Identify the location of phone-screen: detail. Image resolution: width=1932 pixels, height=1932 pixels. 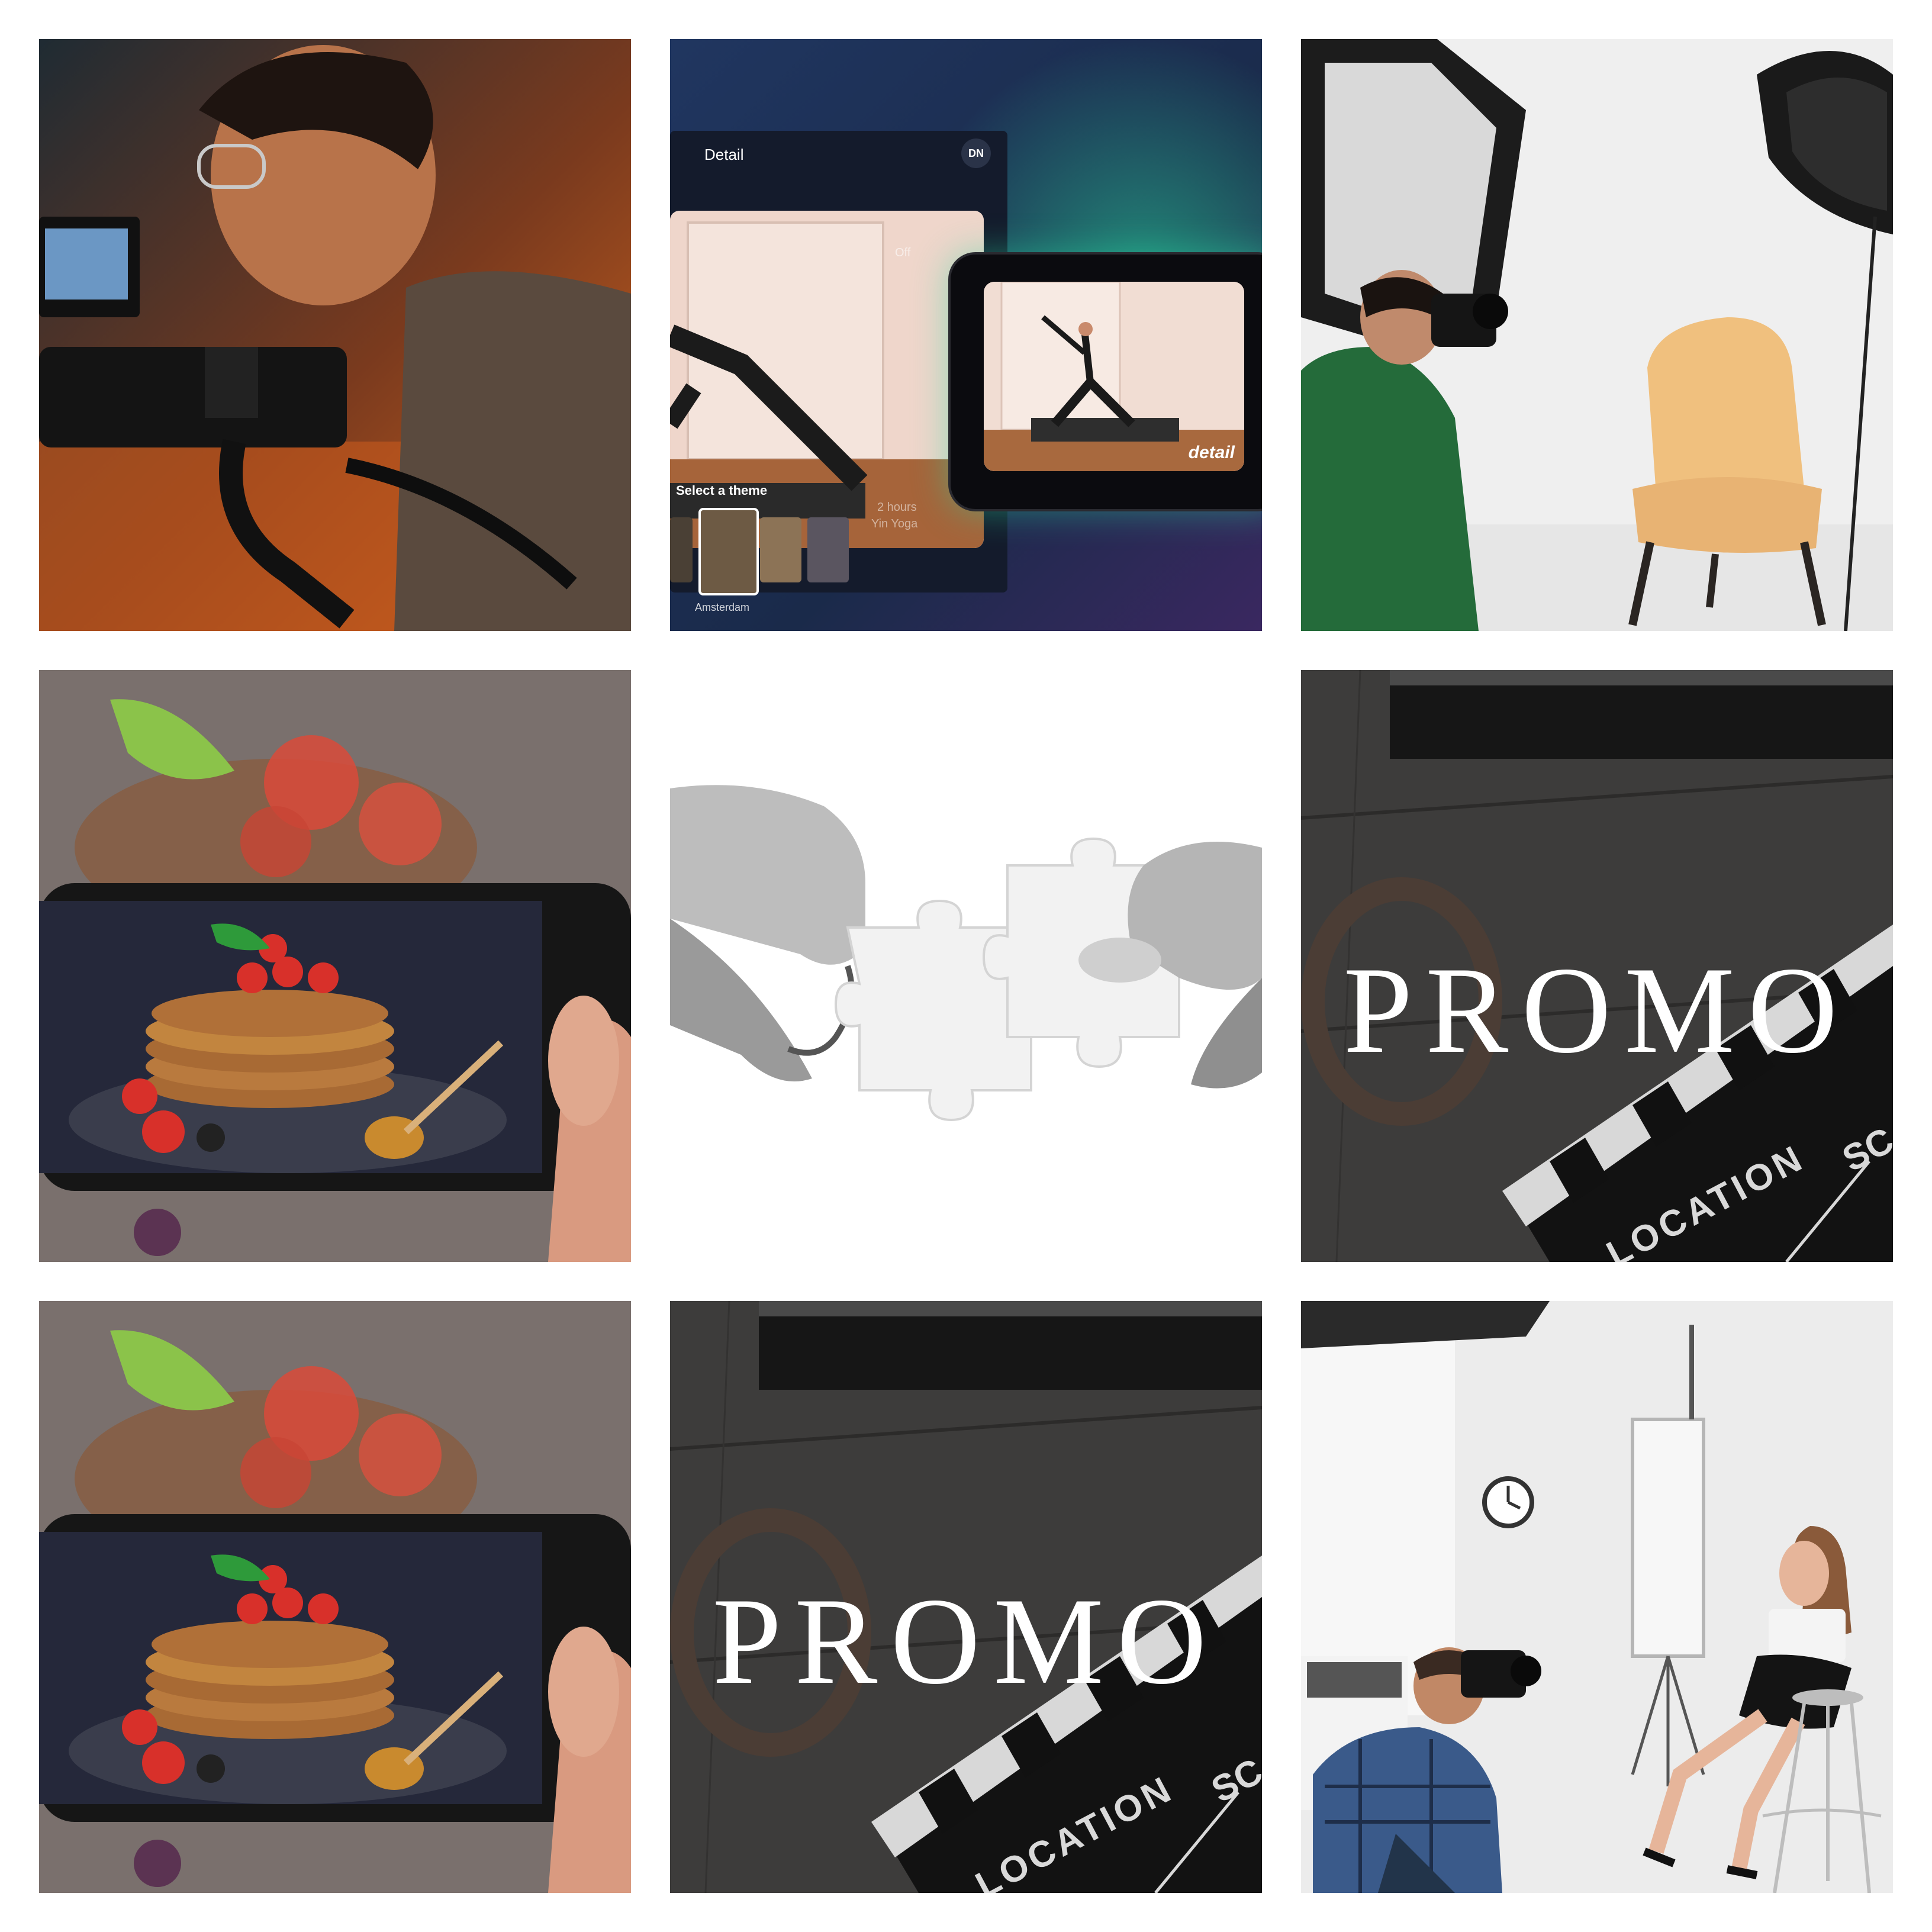
(1114, 377).